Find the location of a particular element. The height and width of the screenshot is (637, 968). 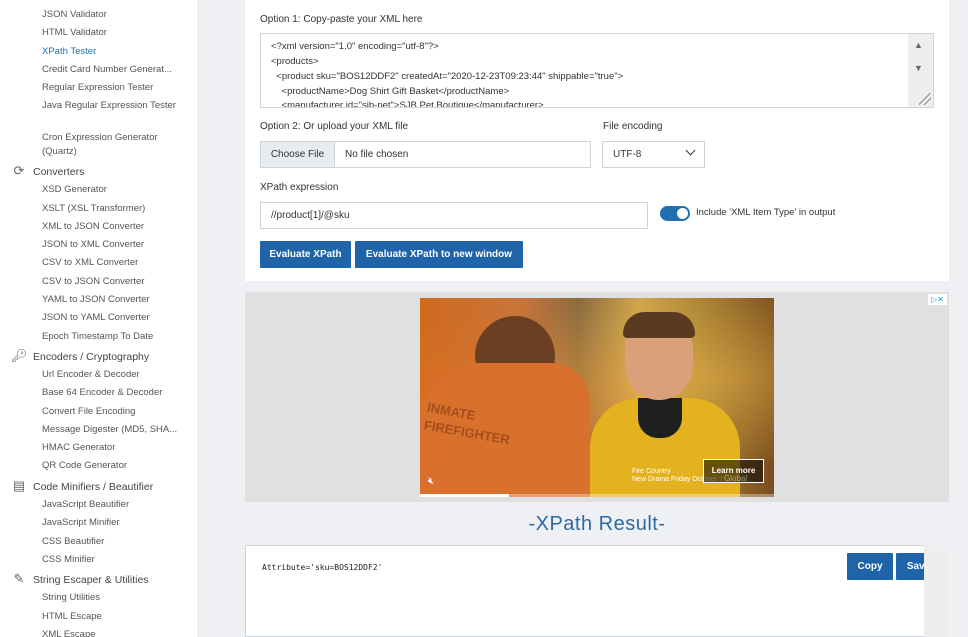

result-output: Attribute='sku=BOS12DDF2' Copy Save is located at coordinates (593, 591).